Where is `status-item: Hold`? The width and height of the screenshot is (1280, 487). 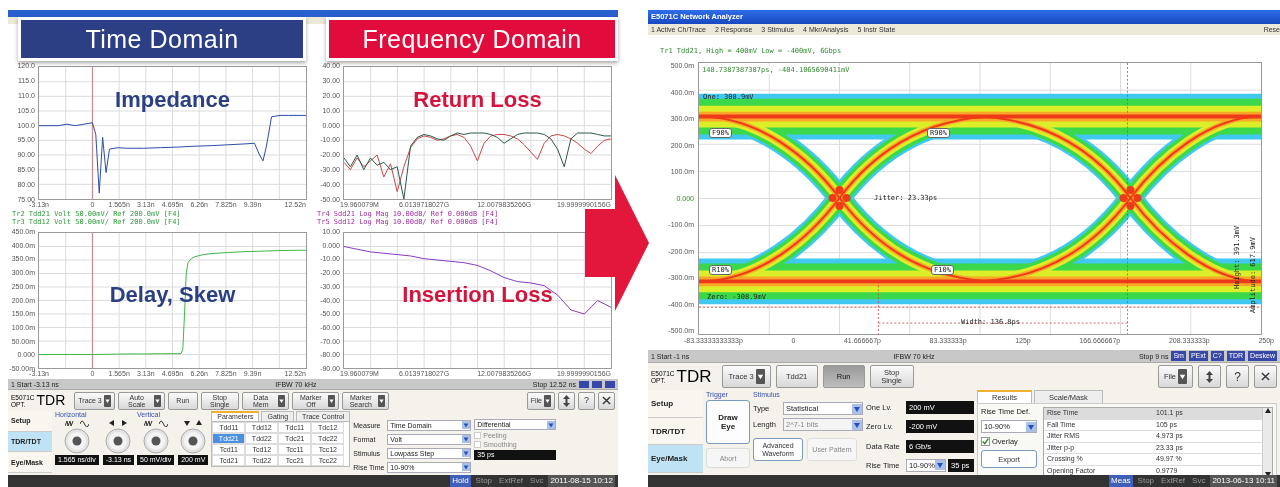 status-item: Hold is located at coordinates (460, 481).